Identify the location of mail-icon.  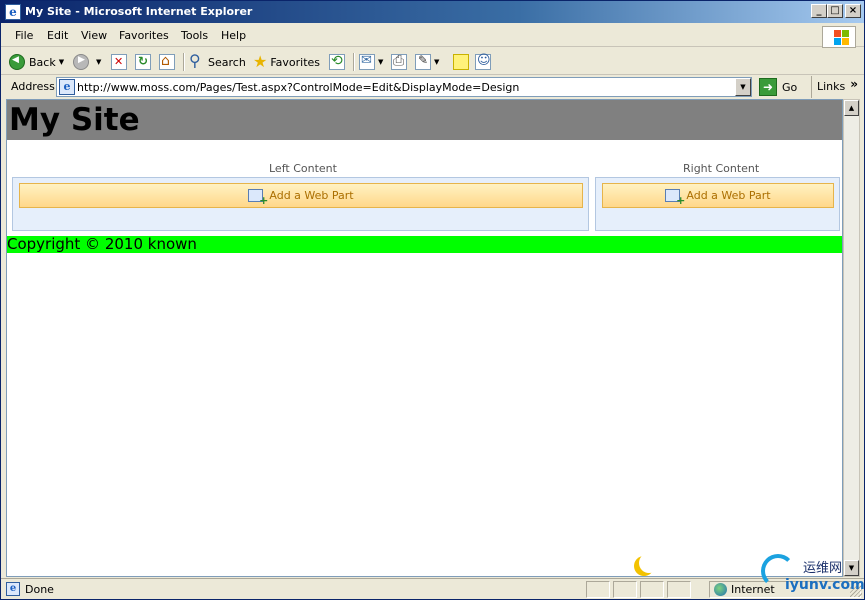
(367, 61).